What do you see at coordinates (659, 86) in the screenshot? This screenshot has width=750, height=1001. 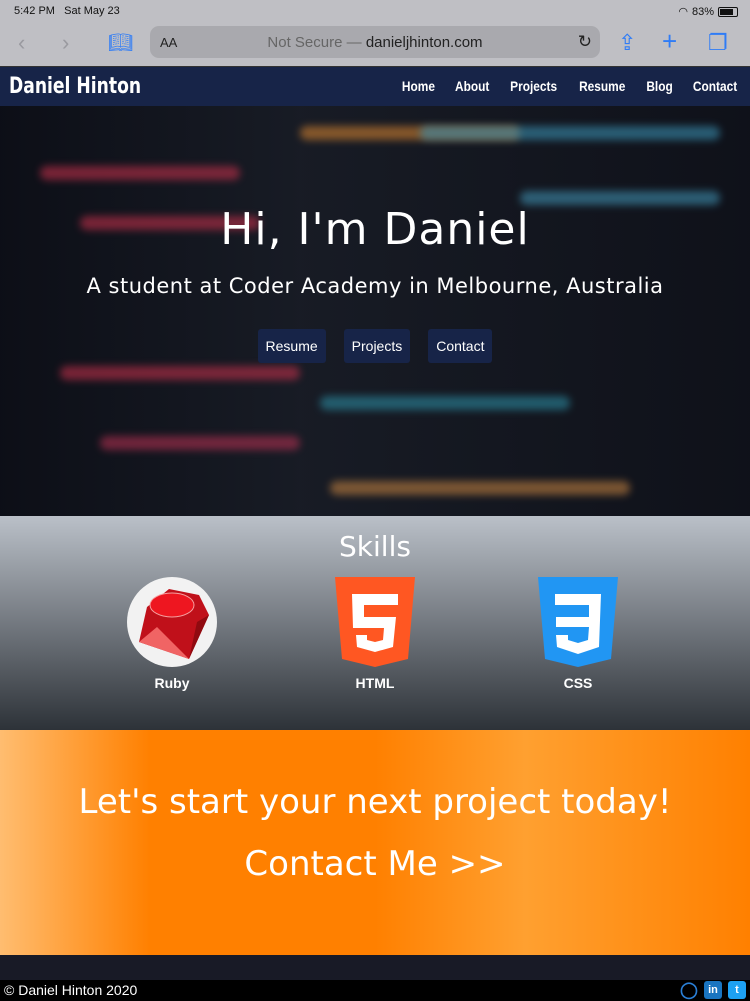 I see `nav-blog: Blog` at bounding box center [659, 86].